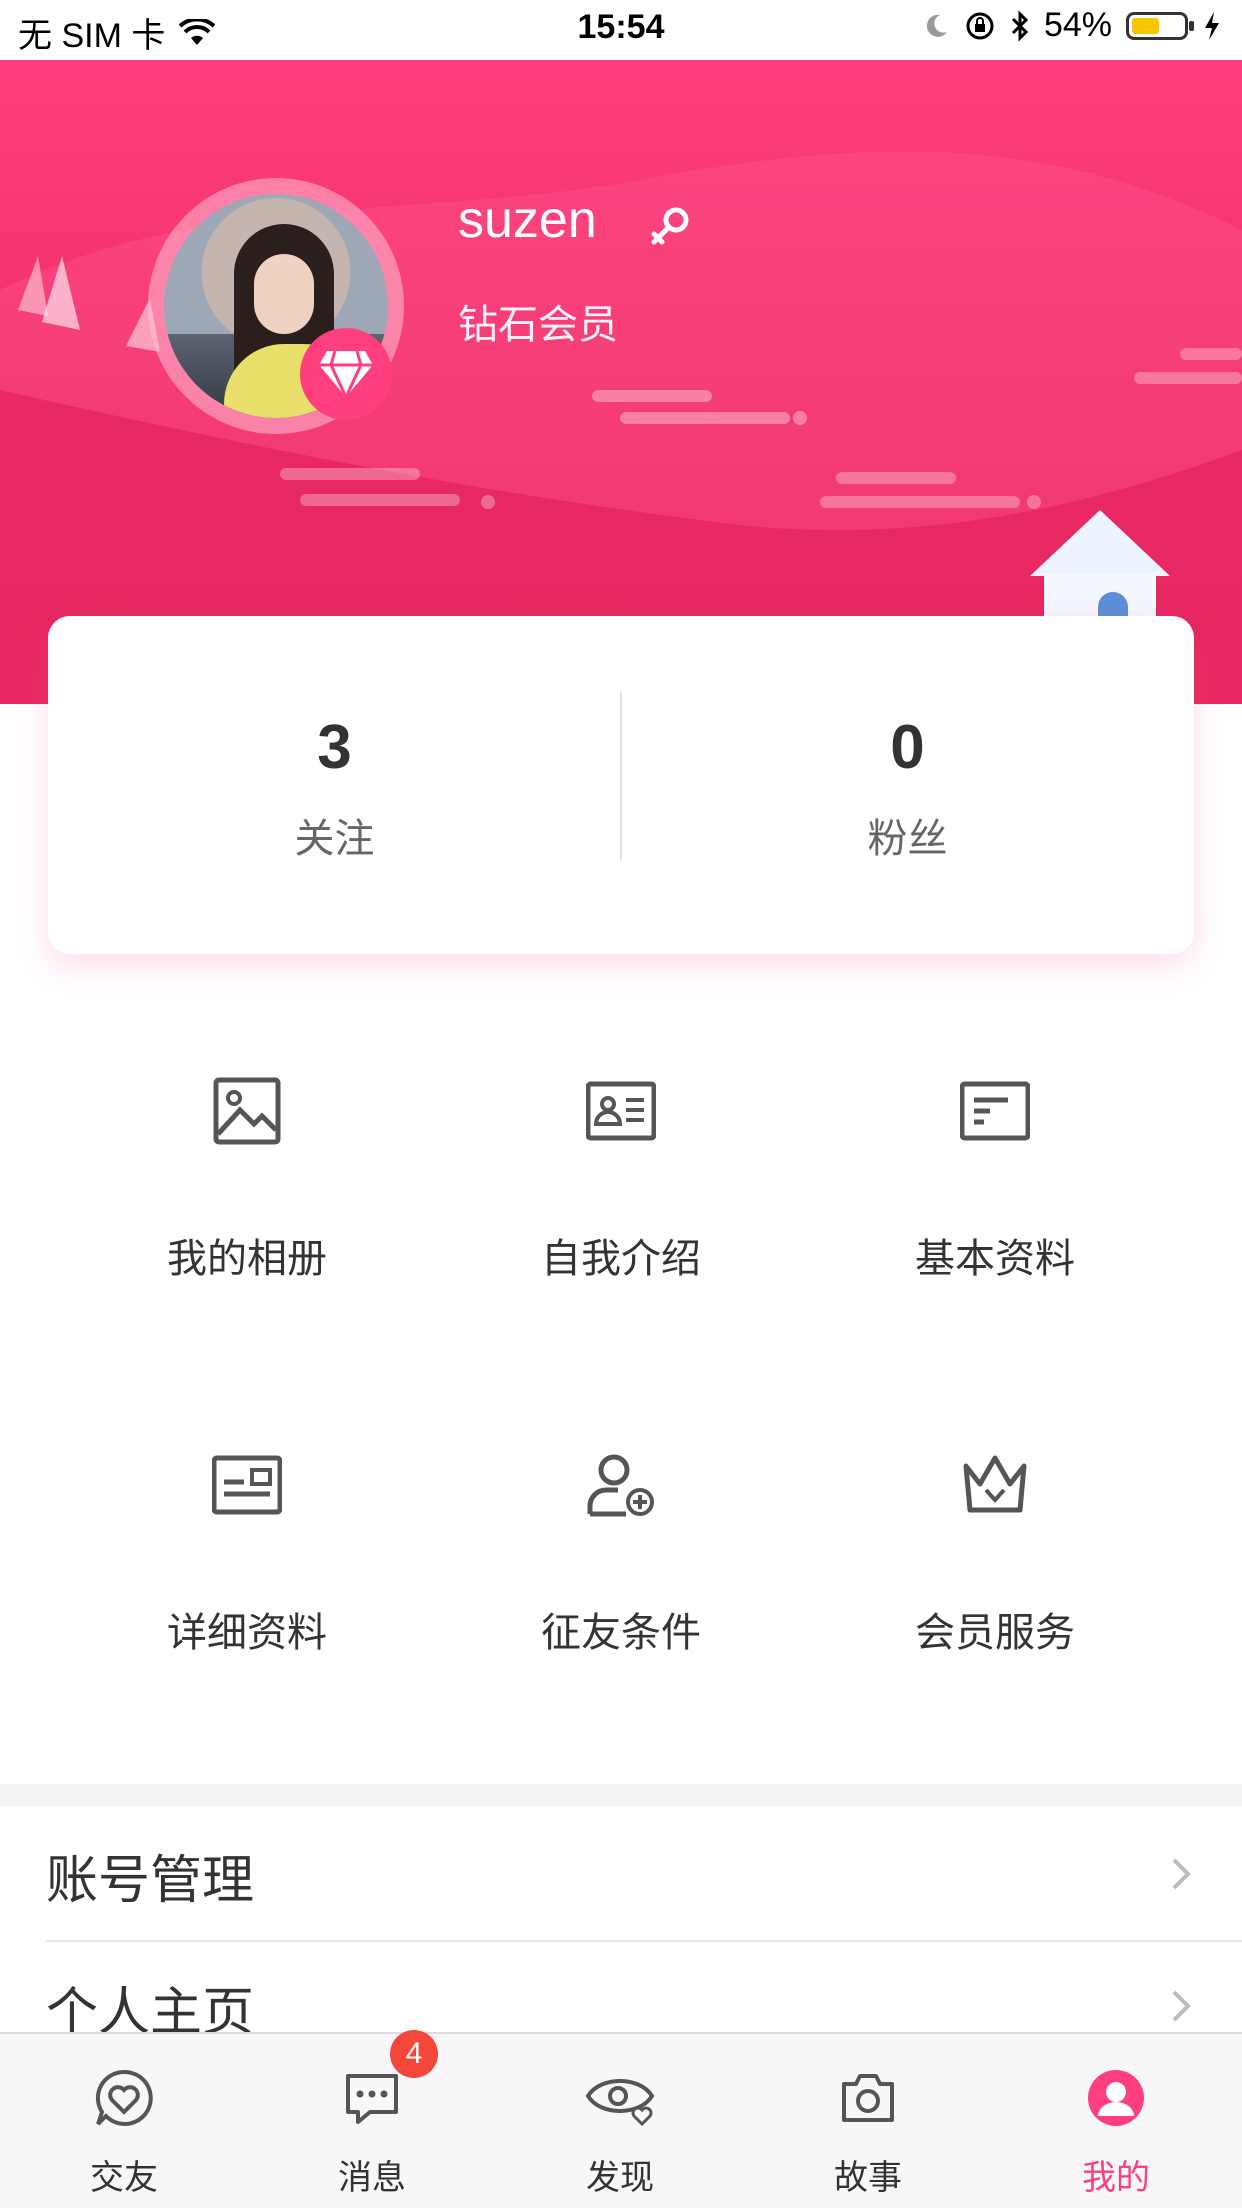 The image size is (1242, 2210). I want to click on battery-icon, so click(1160, 25).